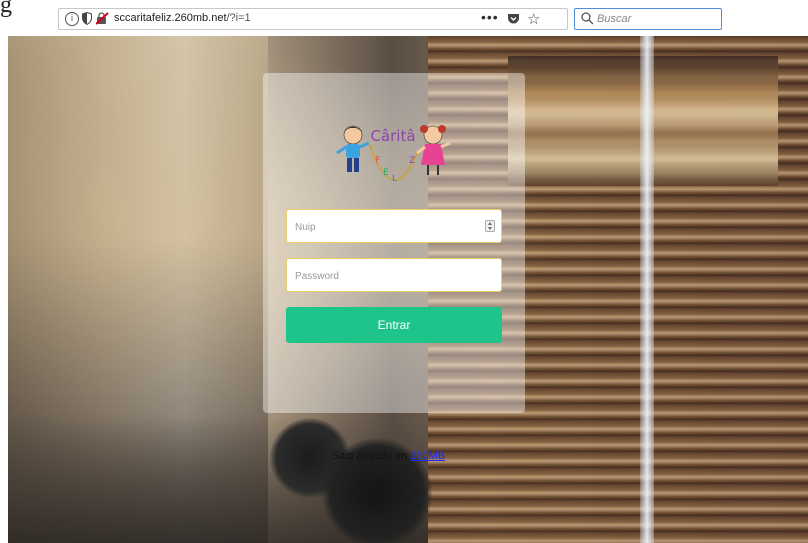  I want to click on logo-letter: Z, so click(412, 161).